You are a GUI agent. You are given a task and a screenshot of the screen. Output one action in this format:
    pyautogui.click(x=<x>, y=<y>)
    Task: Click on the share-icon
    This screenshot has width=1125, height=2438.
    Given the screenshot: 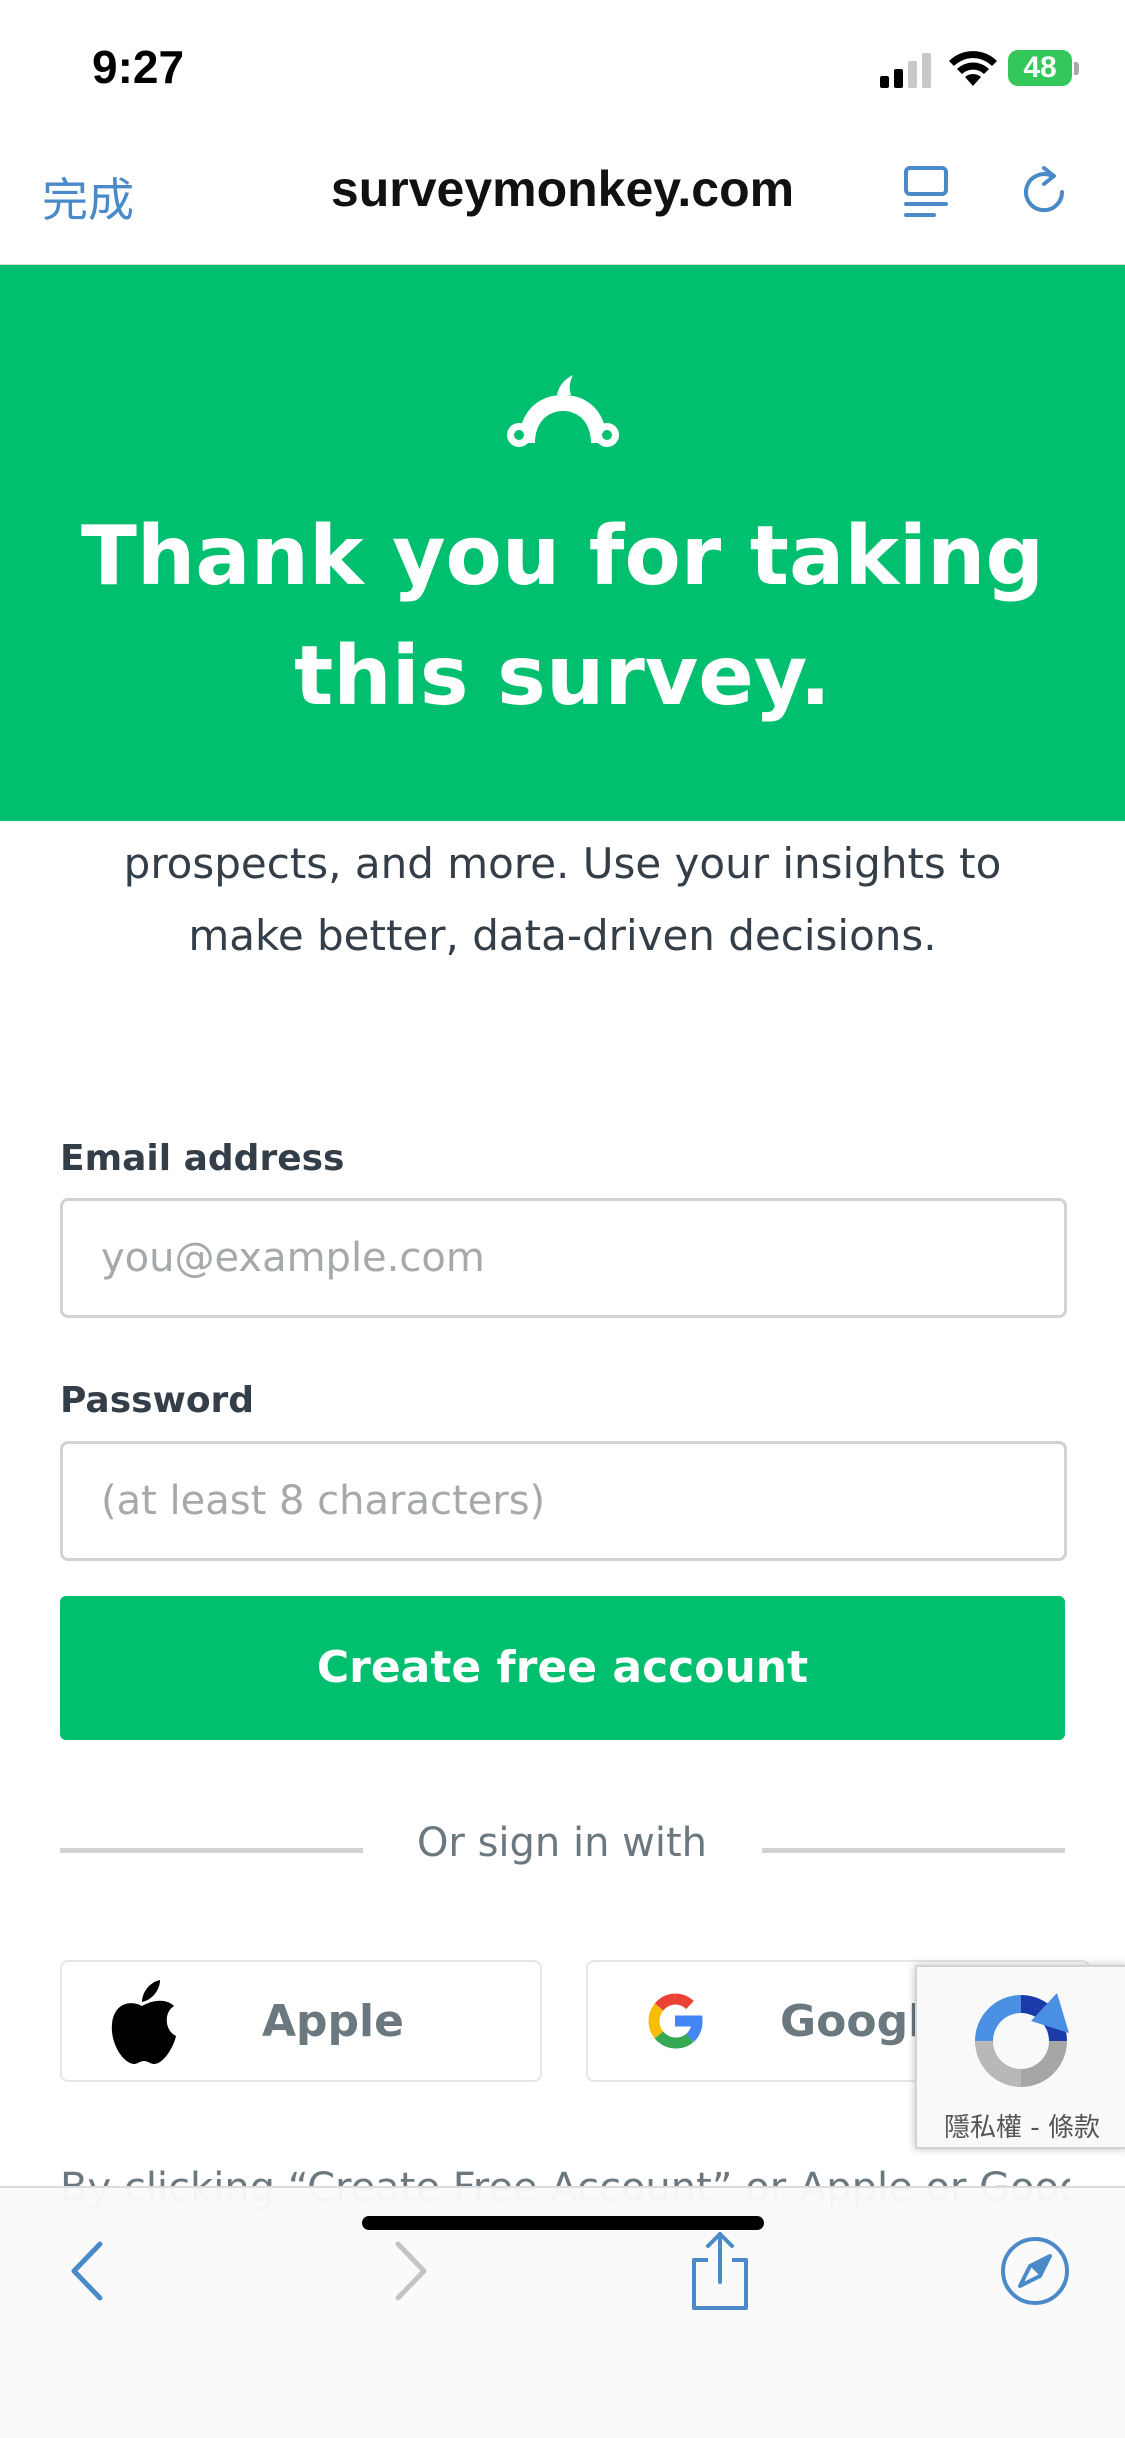 What is the action you would take?
    pyautogui.click(x=720, y=2271)
    